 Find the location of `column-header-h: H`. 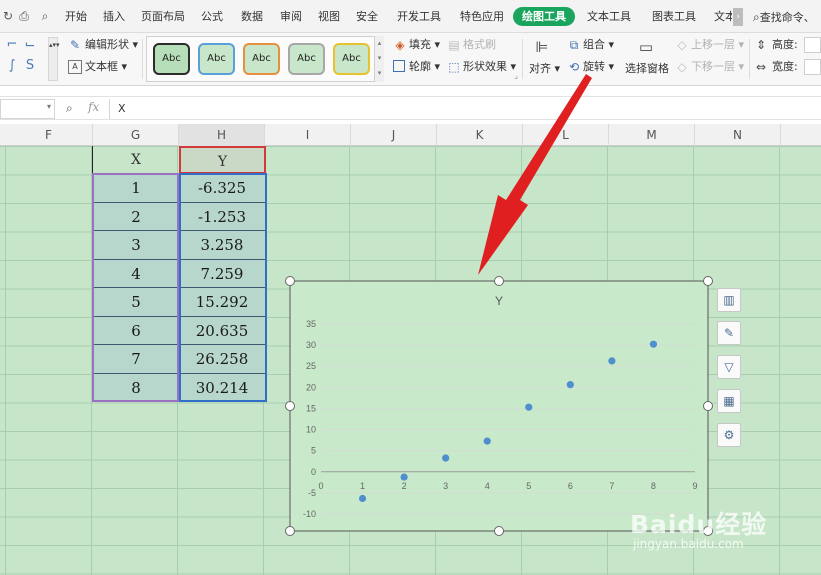

column-header-h: H is located at coordinates (222, 135).